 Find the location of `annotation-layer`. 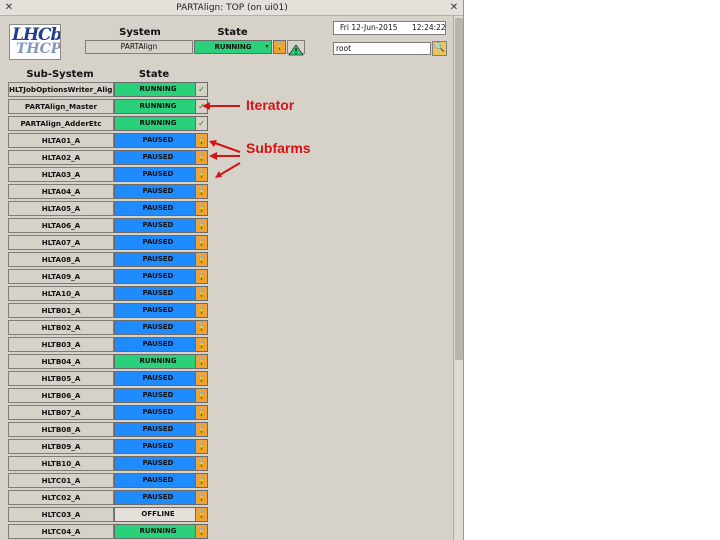

annotation-layer is located at coordinates (221, 140).